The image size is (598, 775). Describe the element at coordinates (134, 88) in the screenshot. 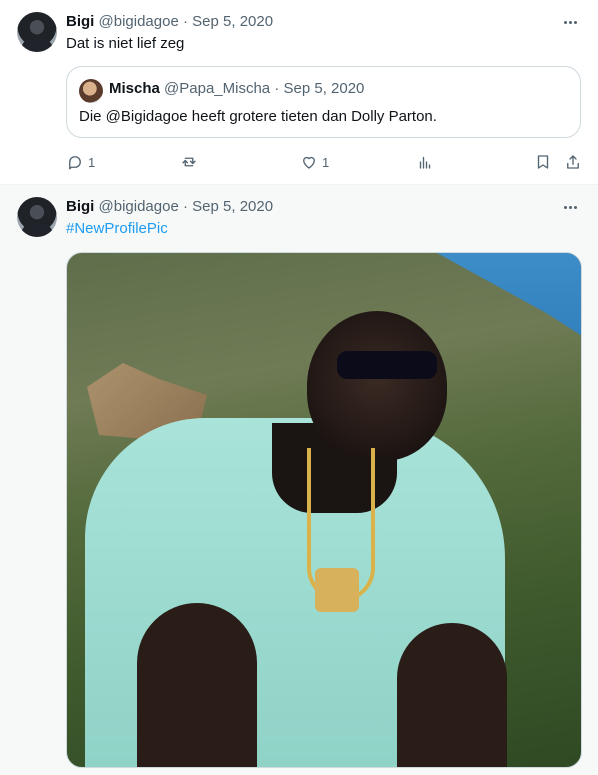

I see `quote-user-name: Mischa` at that location.